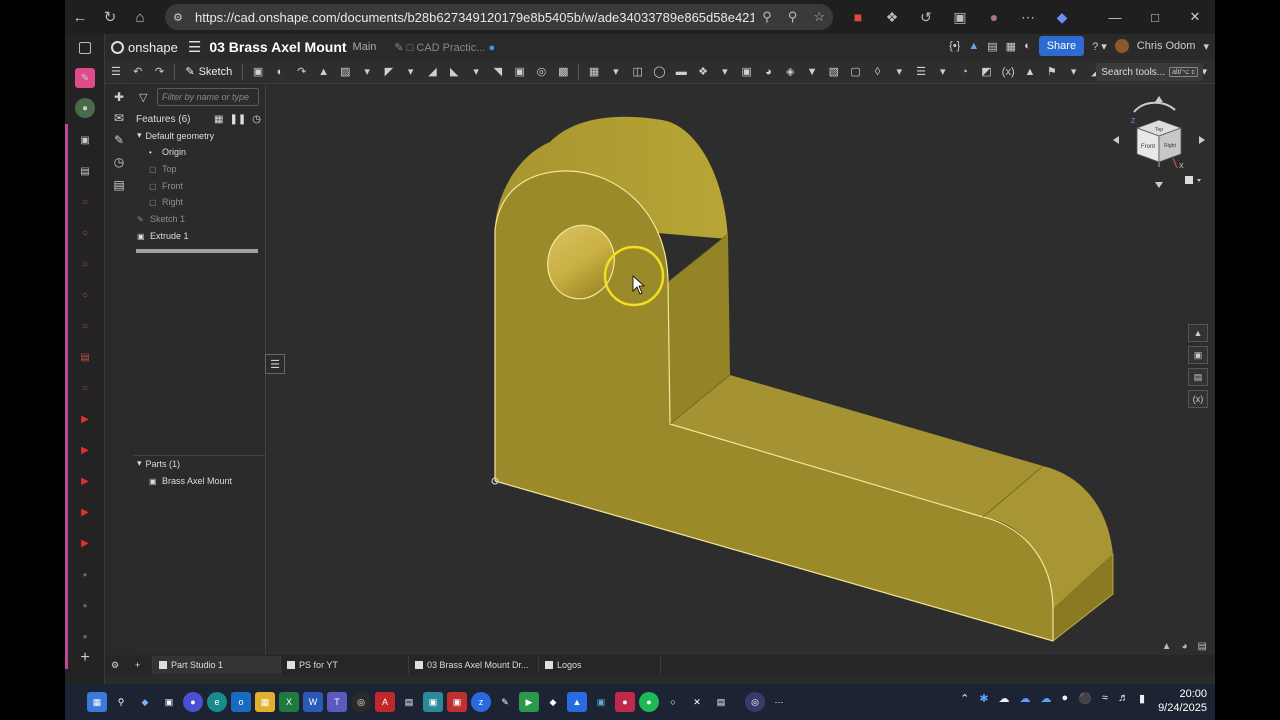 Image resolution: width=1280 pixels, height=720 pixels. I want to click on system-clock: 20:00 9/24/2025, so click(1182, 701).